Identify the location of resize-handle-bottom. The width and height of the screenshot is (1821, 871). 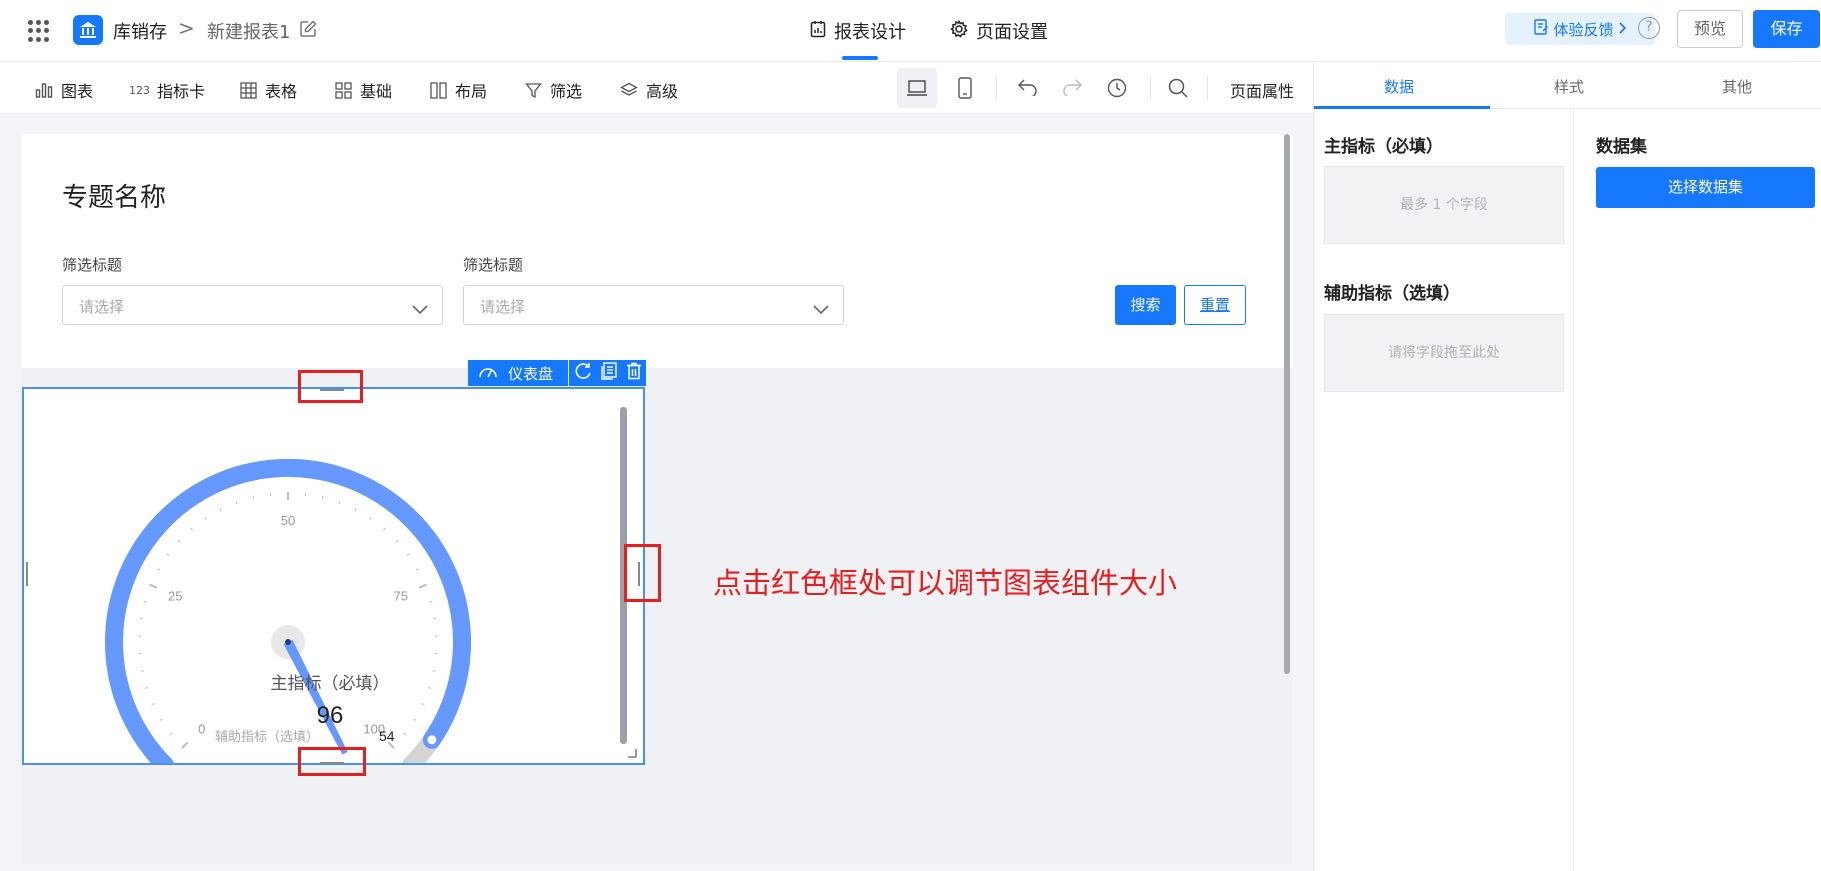
(332, 763).